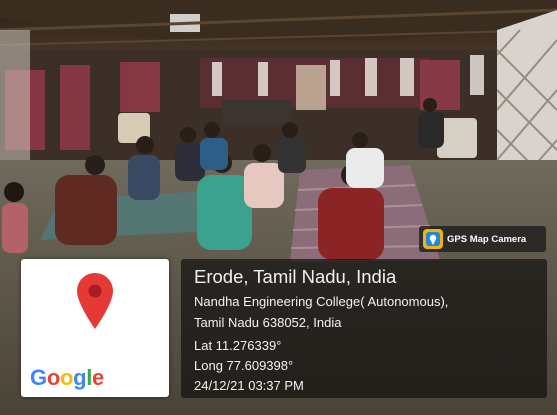 This screenshot has width=557, height=415. What do you see at coordinates (238, 345) in the screenshot?
I see `latitude-text: Lat 11.276339°` at bounding box center [238, 345].